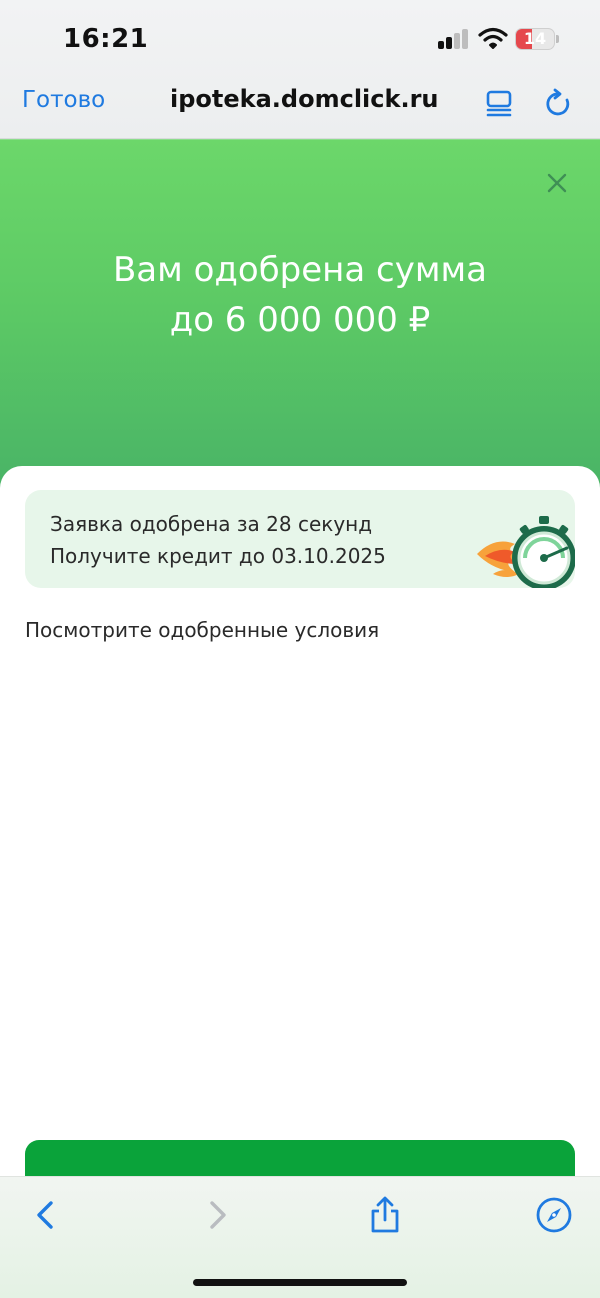 This screenshot has height=1298, width=600. Describe the element at coordinates (46, 1215) in the screenshot. I see `chevron-left-icon` at that location.